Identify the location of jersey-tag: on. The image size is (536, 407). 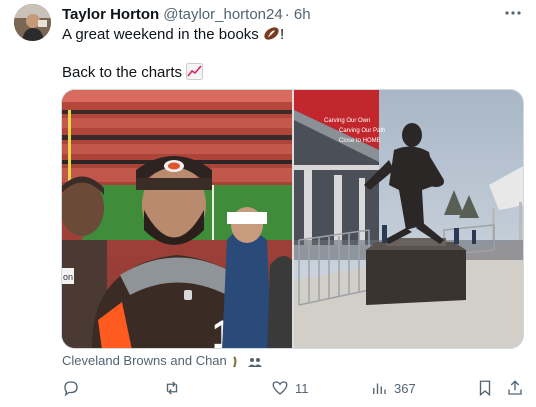
(68, 277).